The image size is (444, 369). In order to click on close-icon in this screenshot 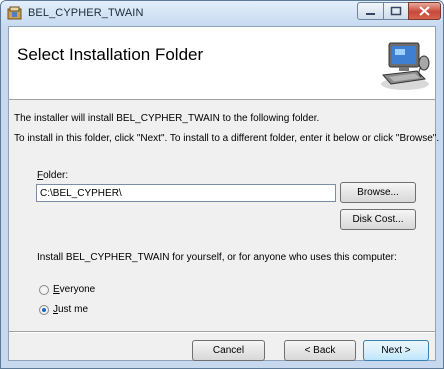, I will do `click(424, 11)`.